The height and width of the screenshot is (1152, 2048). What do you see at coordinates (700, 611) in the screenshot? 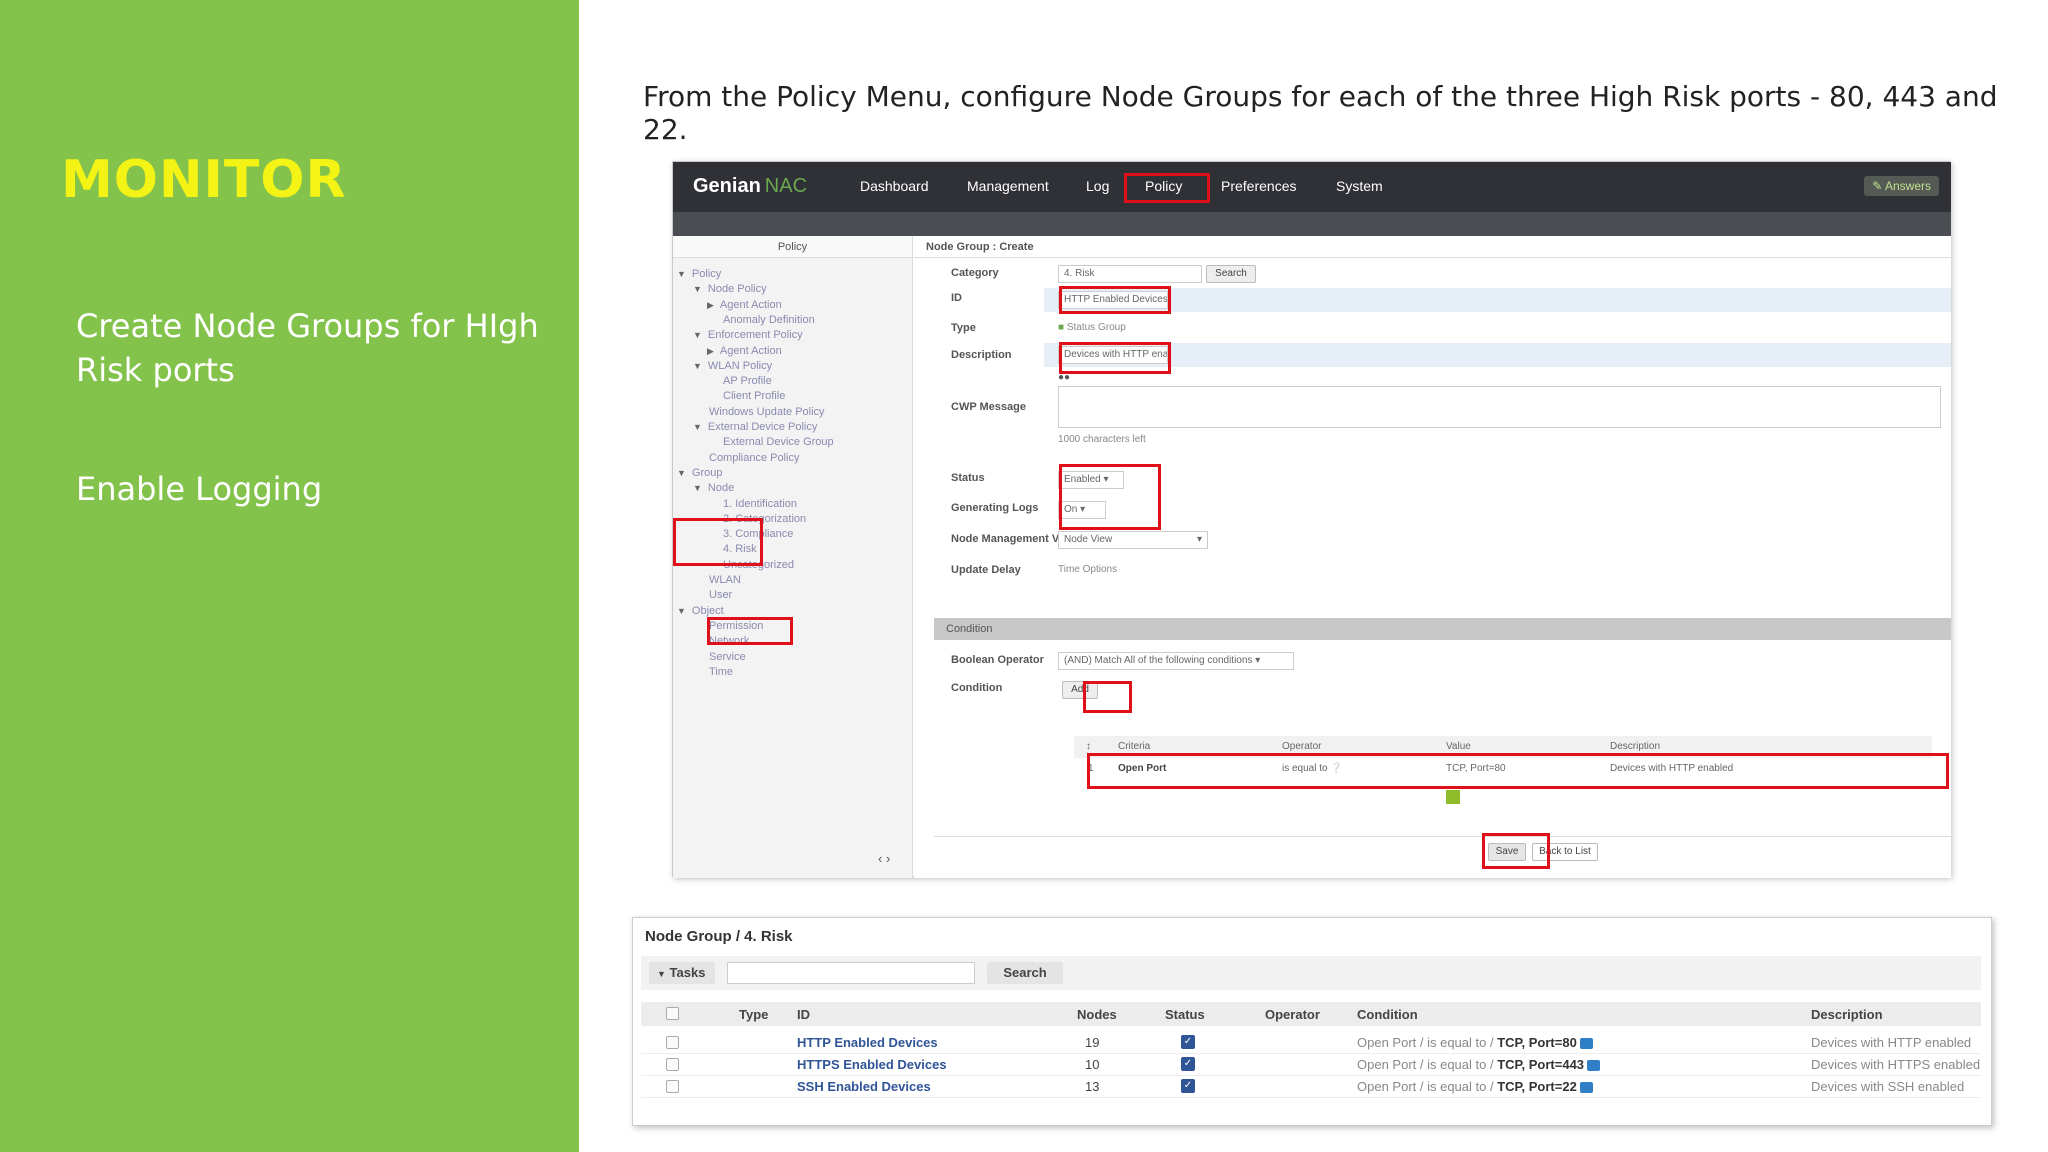
I see `tree-item: ▼ Object` at bounding box center [700, 611].